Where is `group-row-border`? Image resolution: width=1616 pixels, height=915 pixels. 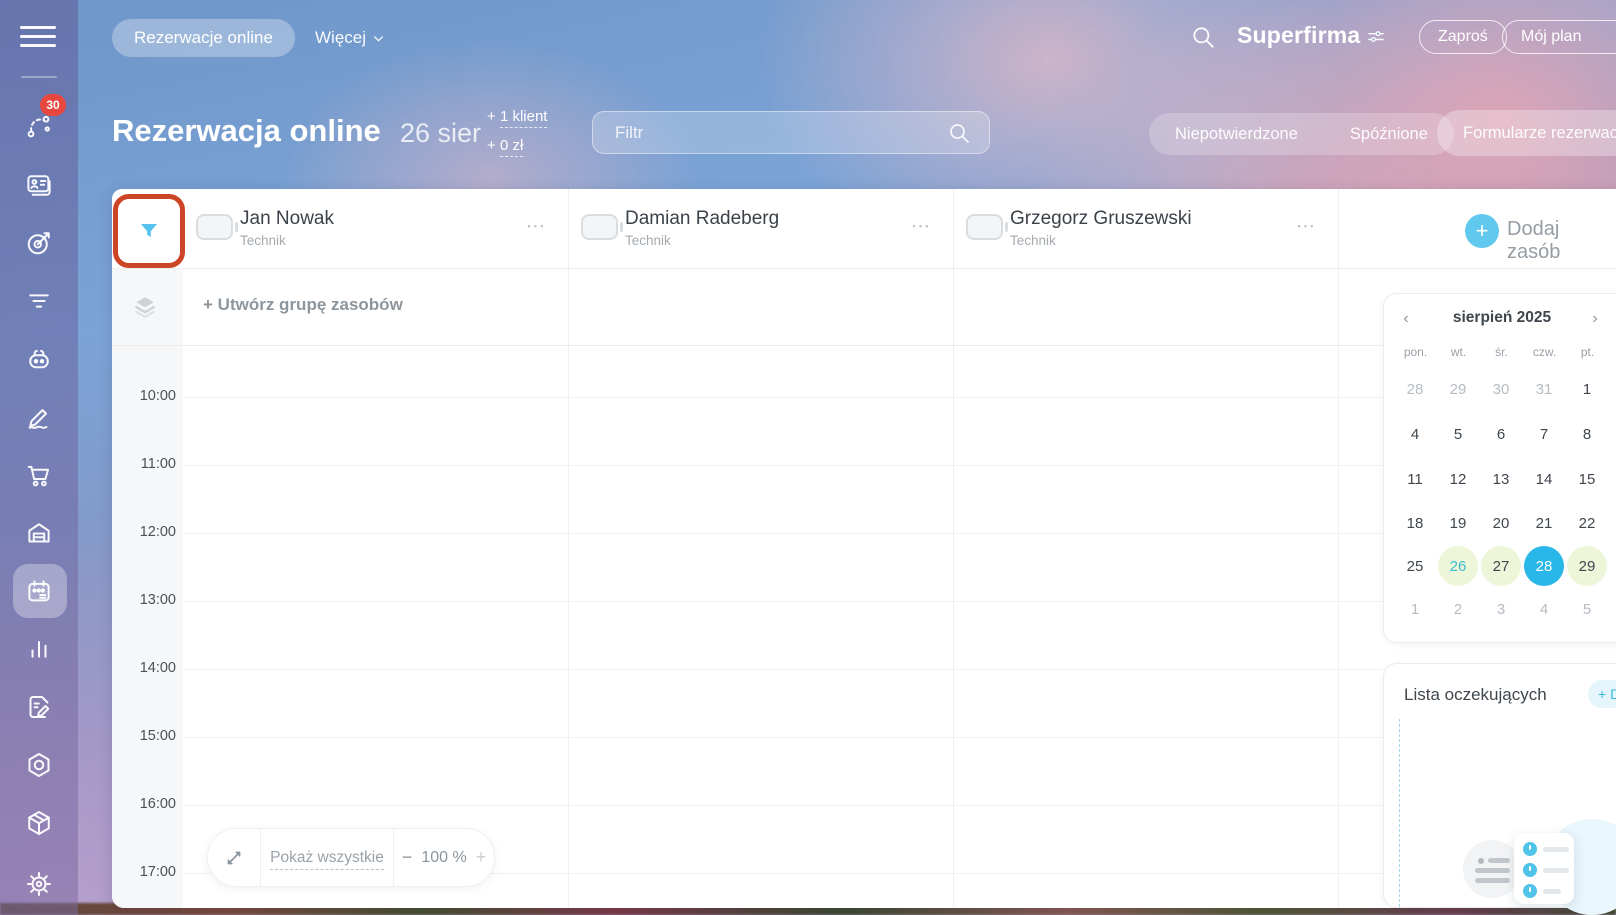 group-row-border is located at coordinates (747, 345).